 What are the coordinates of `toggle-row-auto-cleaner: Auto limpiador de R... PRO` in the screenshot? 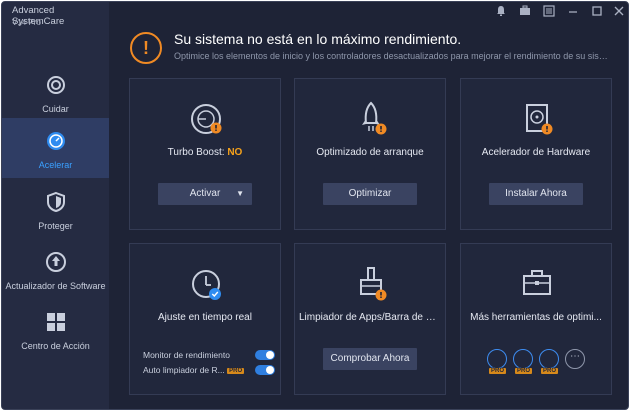 It's located at (209, 370).